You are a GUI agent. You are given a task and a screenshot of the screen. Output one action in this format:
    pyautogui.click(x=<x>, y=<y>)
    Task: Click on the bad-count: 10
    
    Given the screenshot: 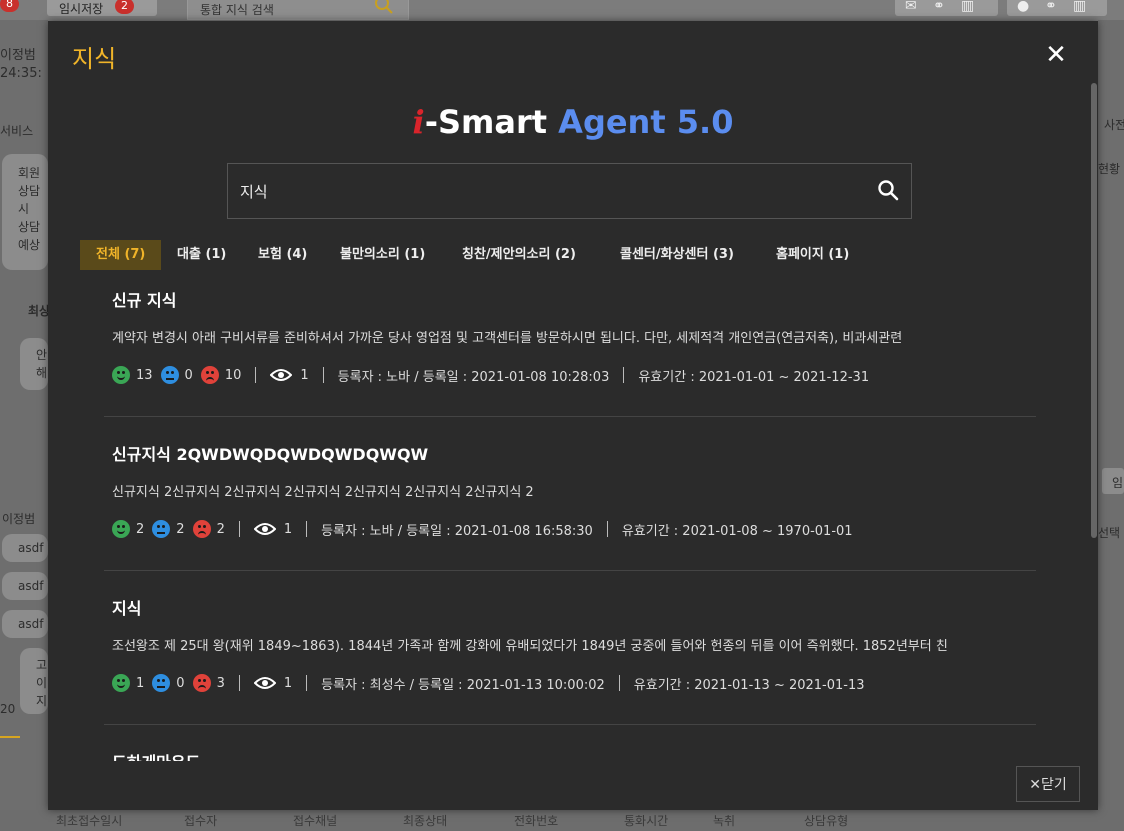 What is the action you would take?
    pyautogui.click(x=233, y=375)
    